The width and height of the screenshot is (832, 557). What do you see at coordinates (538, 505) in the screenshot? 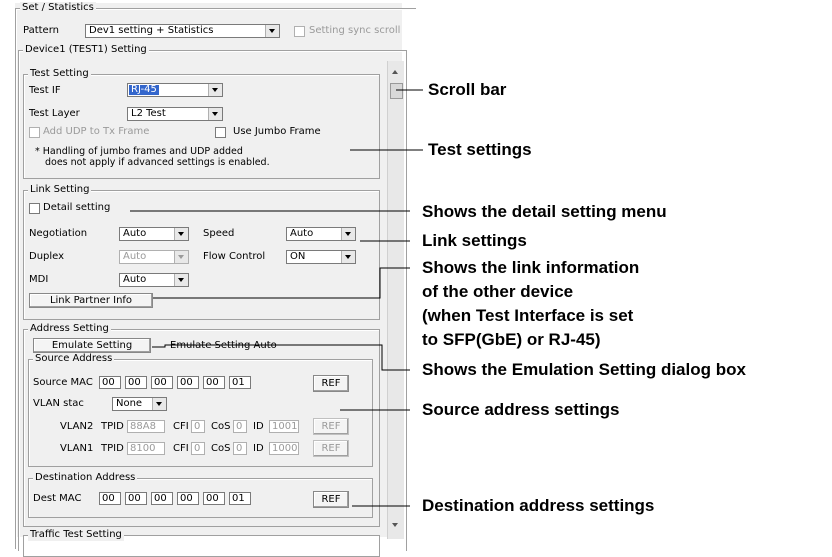
I see `callout-destination-address: Destination address settings` at bounding box center [538, 505].